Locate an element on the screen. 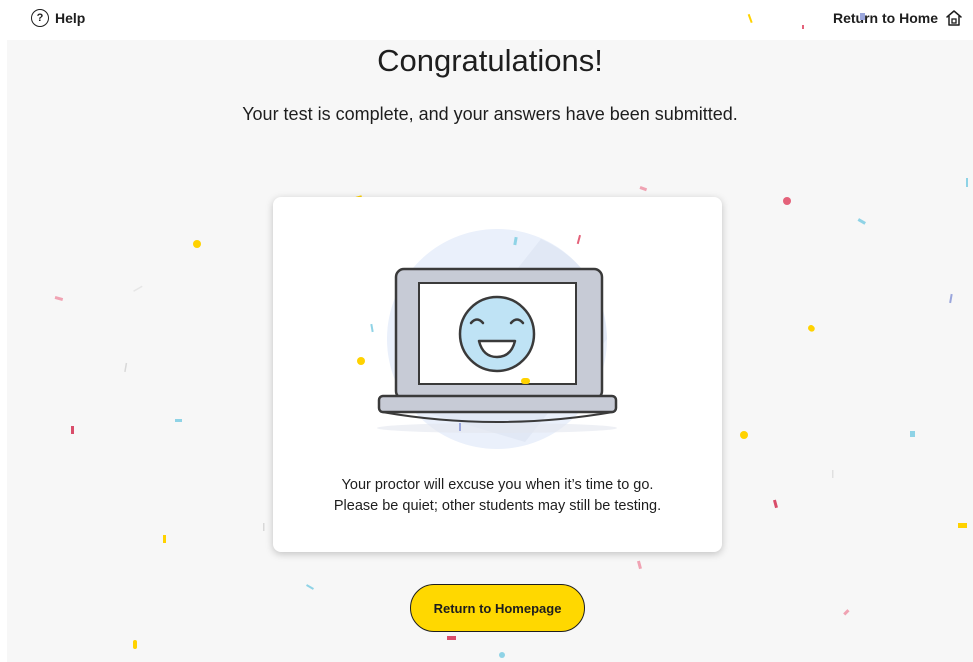 The height and width of the screenshot is (662, 973). top-bar: ? Help Return to Home is located at coordinates (486, 20).